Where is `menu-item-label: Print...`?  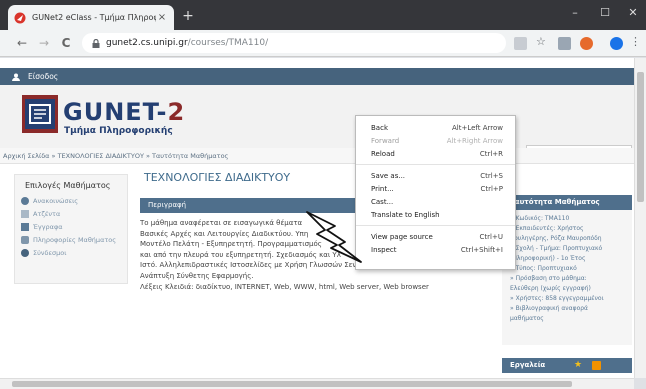 menu-item-label: Print... is located at coordinates (382, 188).